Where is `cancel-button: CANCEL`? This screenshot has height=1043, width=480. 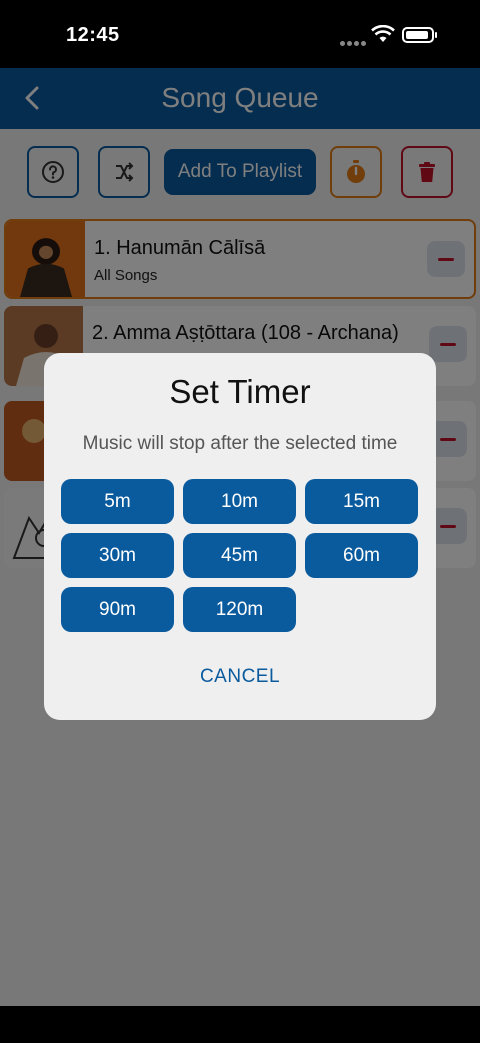 cancel-button: CANCEL is located at coordinates (240, 677).